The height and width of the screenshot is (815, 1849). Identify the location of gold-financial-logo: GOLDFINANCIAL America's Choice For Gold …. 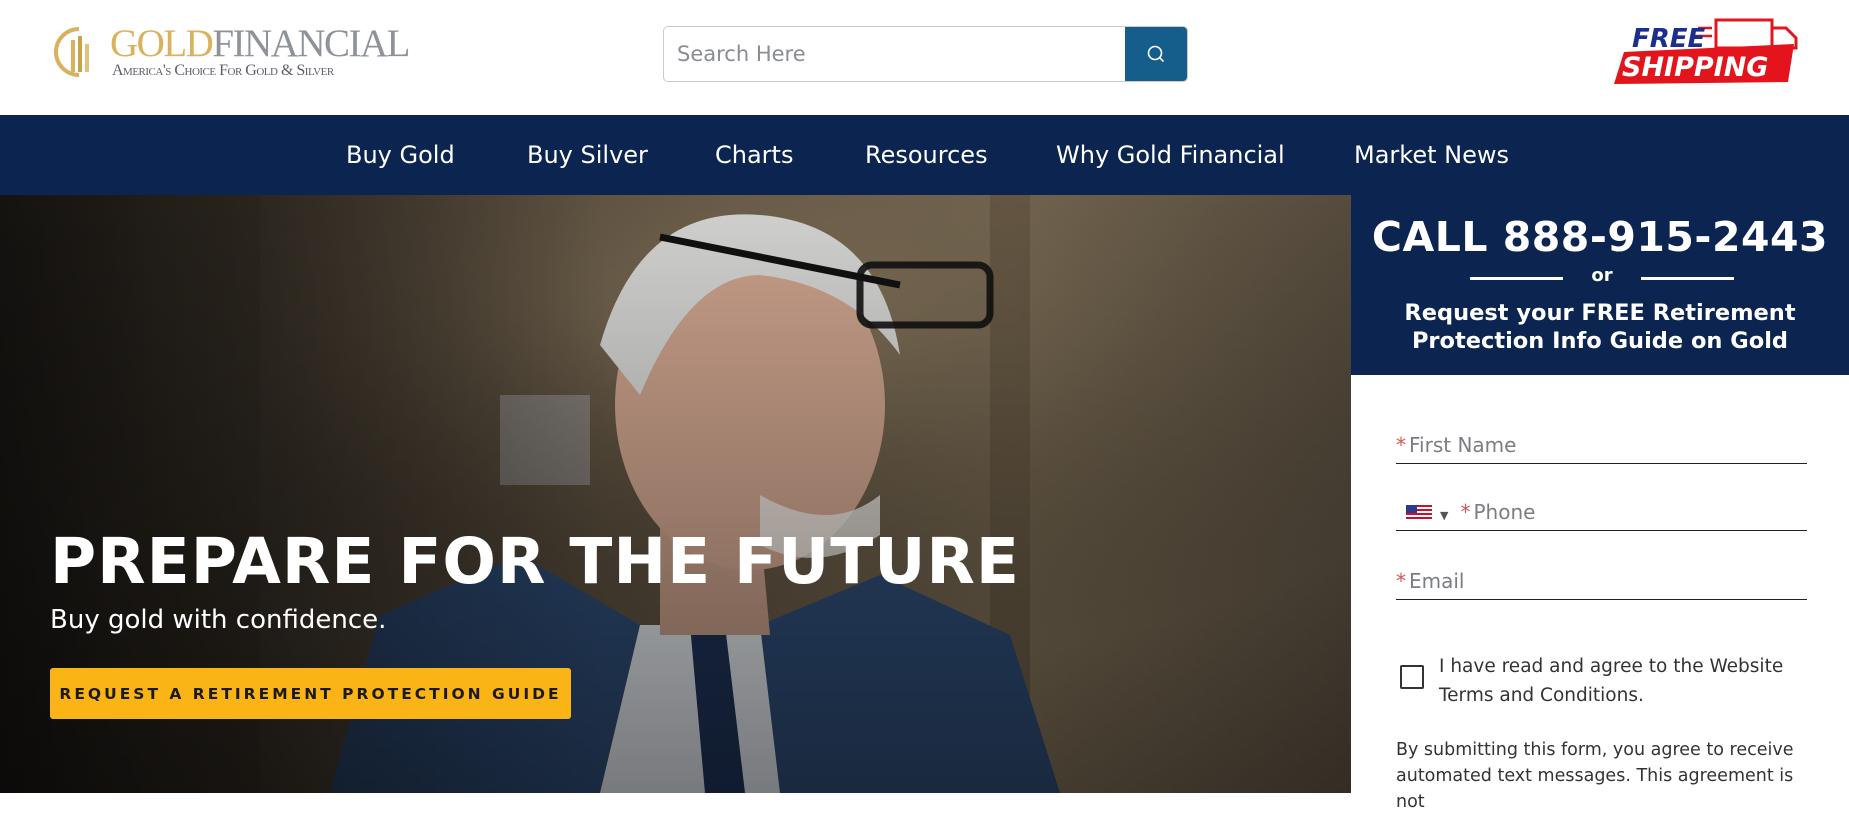
(232, 54).